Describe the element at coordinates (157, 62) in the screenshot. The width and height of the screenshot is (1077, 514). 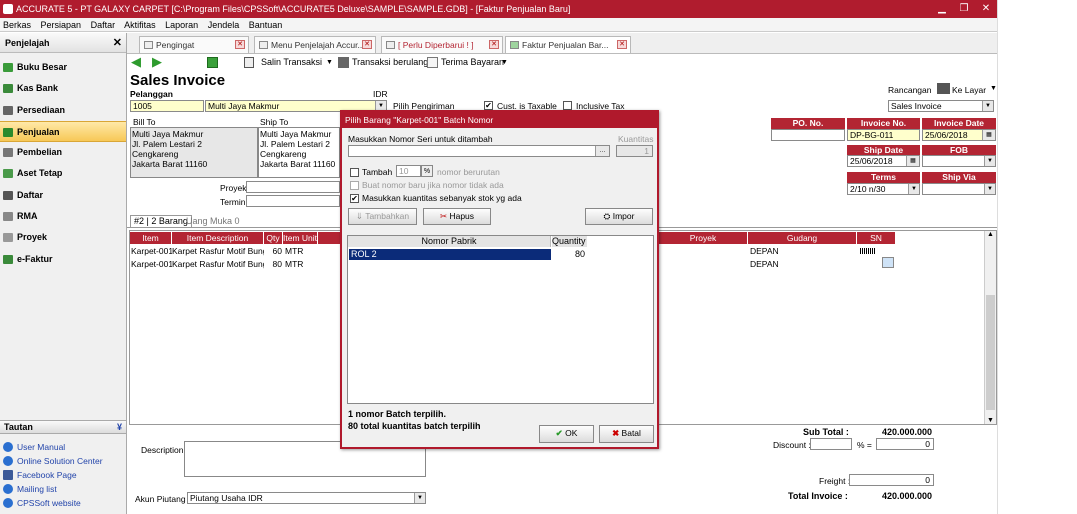
I see `forward-arrow-icon: ▶` at that location.